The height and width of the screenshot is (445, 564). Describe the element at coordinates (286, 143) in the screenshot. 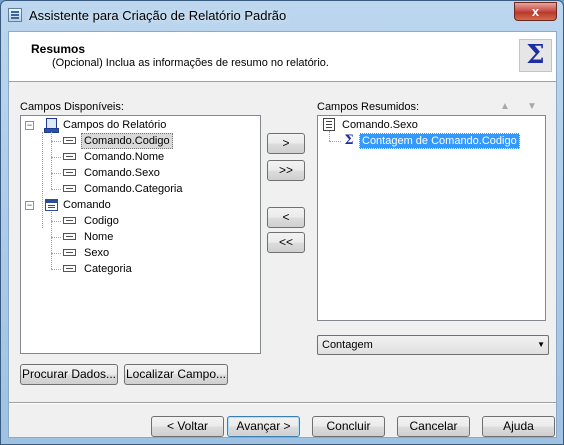

I see `add-field-button: >` at that location.